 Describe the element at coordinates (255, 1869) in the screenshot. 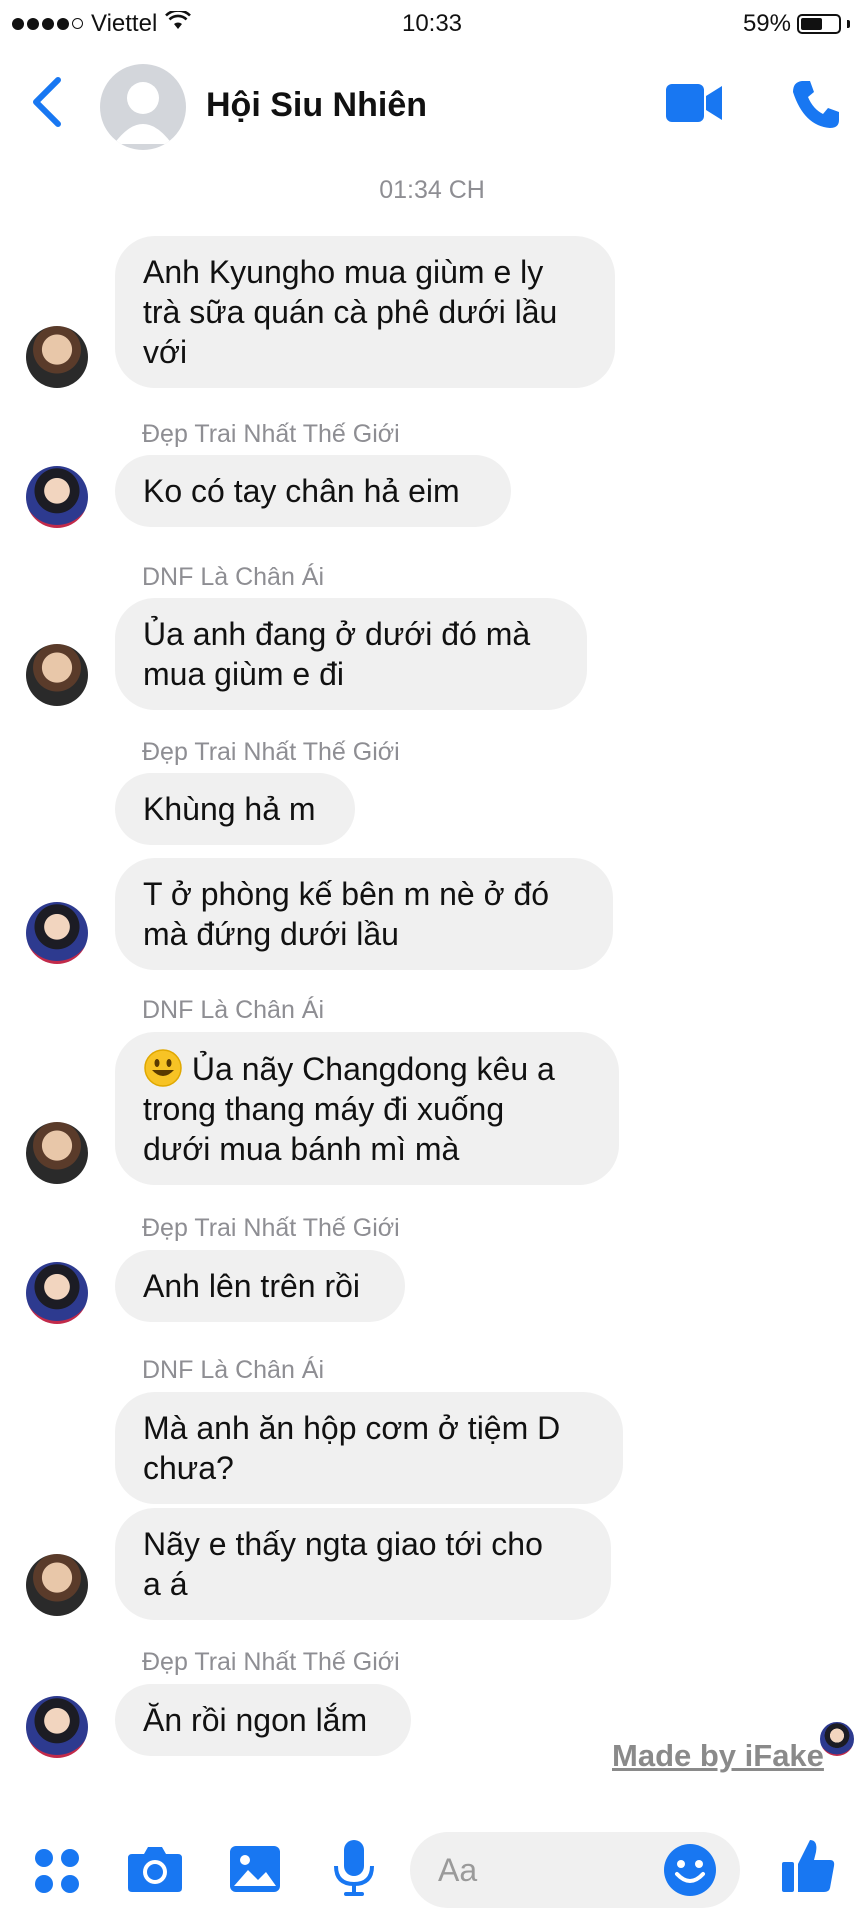

I see `image-icon` at that location.